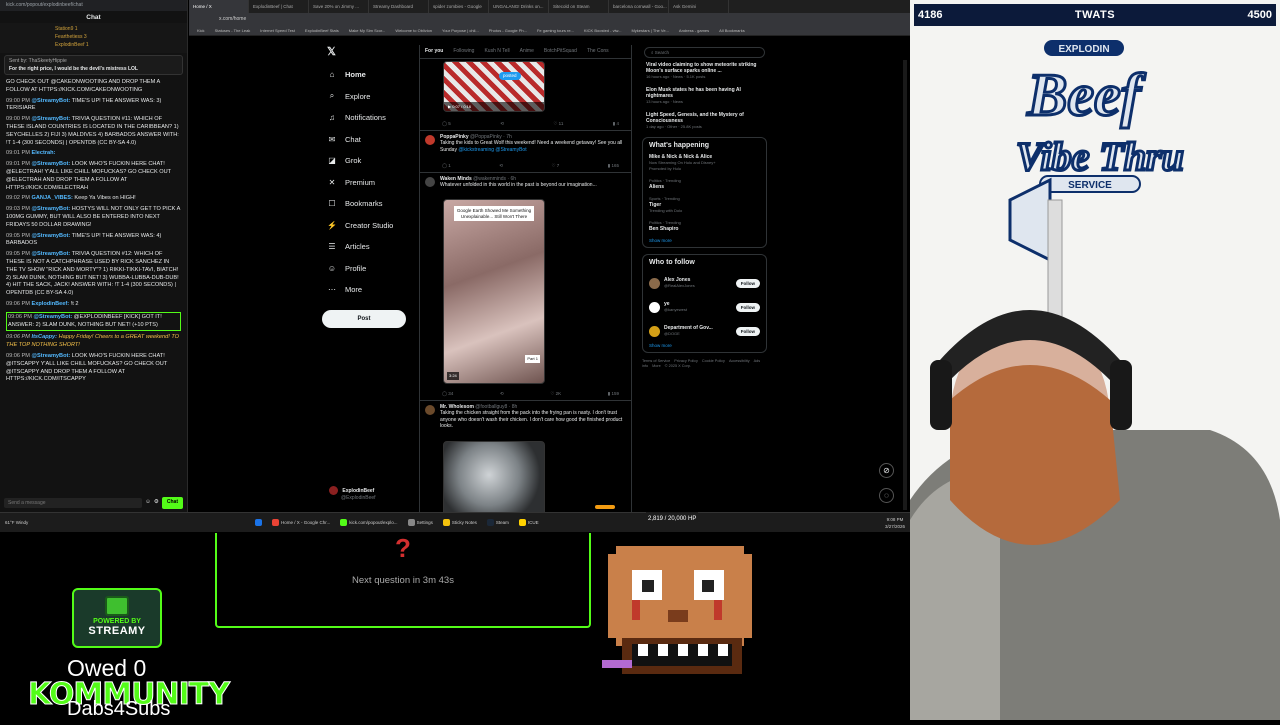 The height and width of the screenshot is (725, 1280). I want to click on browser-tab: Ask Gemini, so click(699, 6).